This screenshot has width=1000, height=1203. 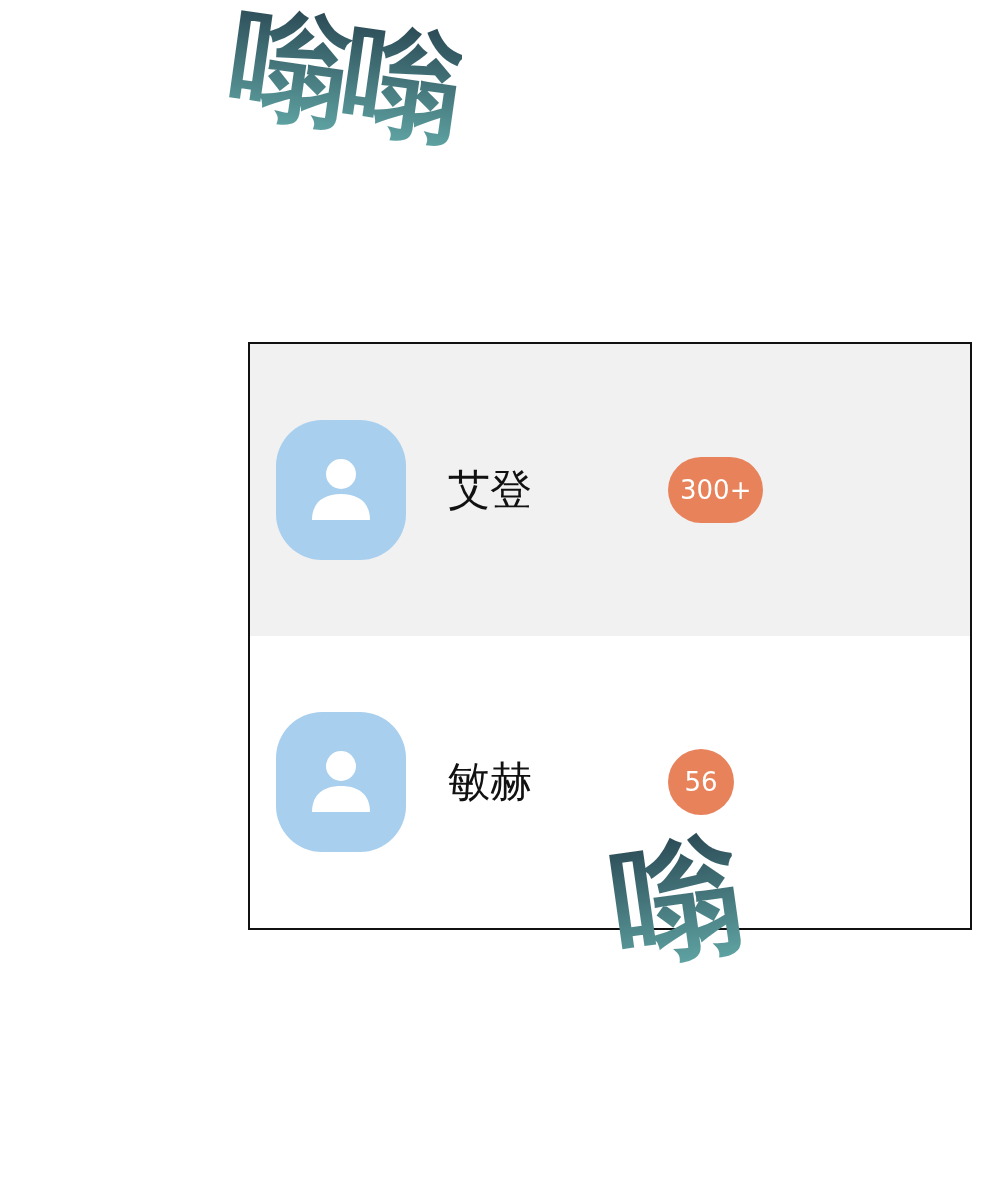 I want to click on unread-count: 300+, so click(x=716, y=490).